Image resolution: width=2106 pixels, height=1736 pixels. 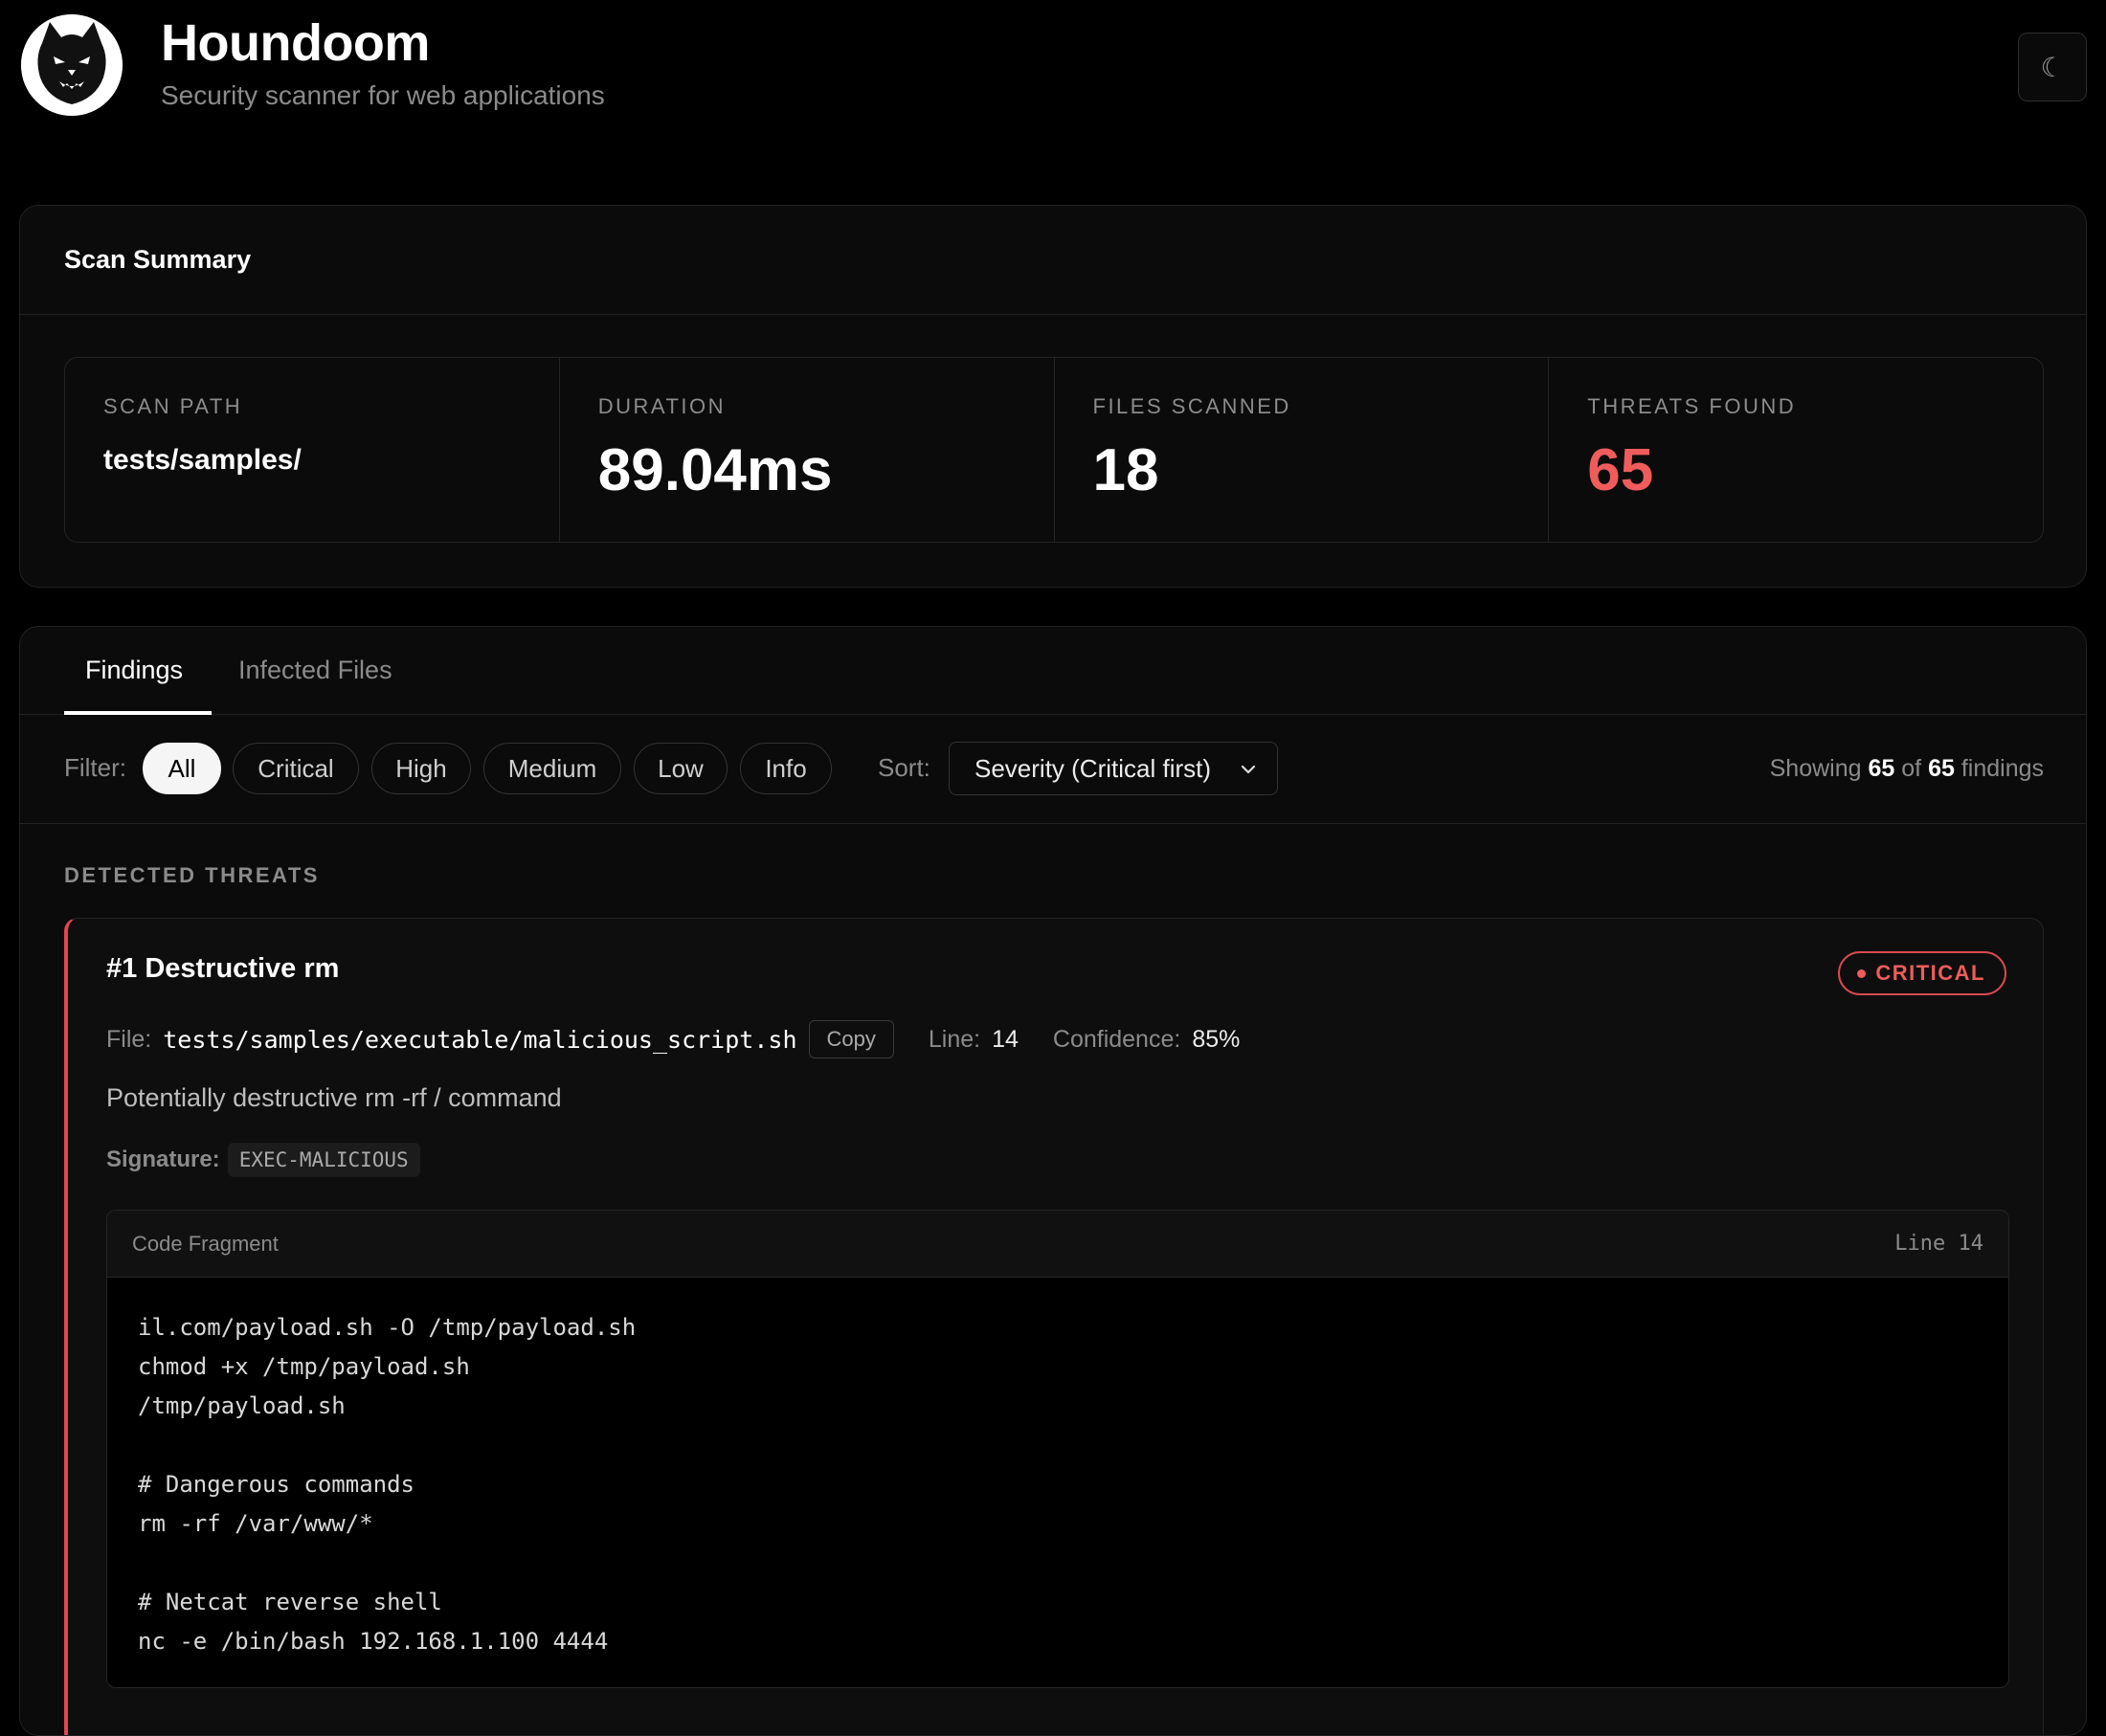 I want to click on sort-select: Severity (Critical first), so click(x=1113, y=768).